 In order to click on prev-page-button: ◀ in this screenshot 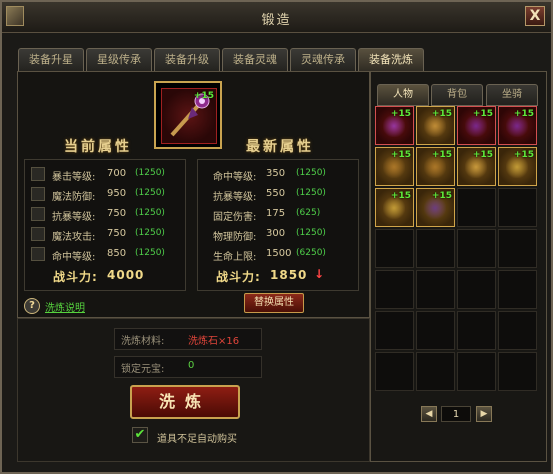, I will do `click(429, 414)`.